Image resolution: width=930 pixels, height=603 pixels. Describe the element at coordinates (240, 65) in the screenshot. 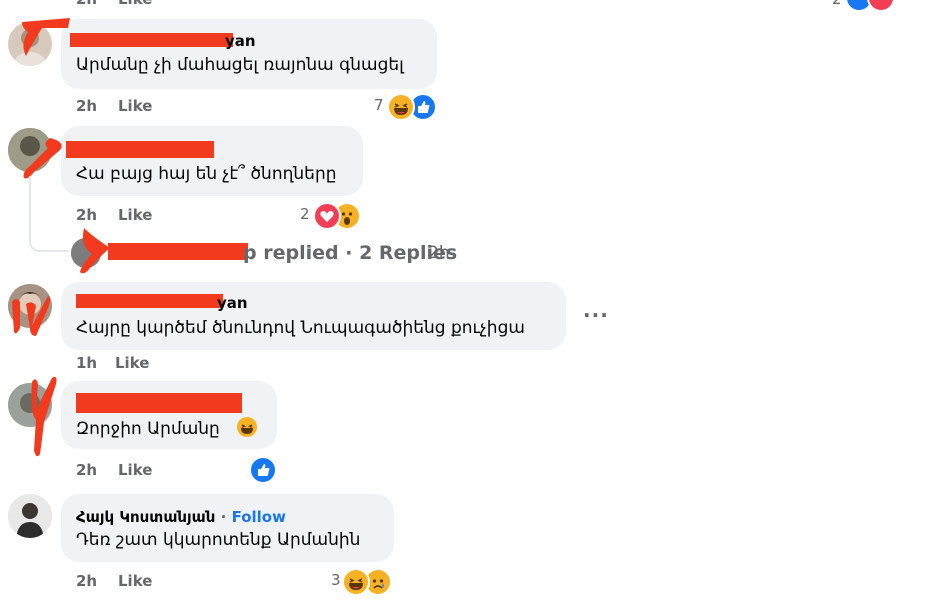

I see `comment-text: Արմանը չի մահացել ռայոնա գնացել` at that location.